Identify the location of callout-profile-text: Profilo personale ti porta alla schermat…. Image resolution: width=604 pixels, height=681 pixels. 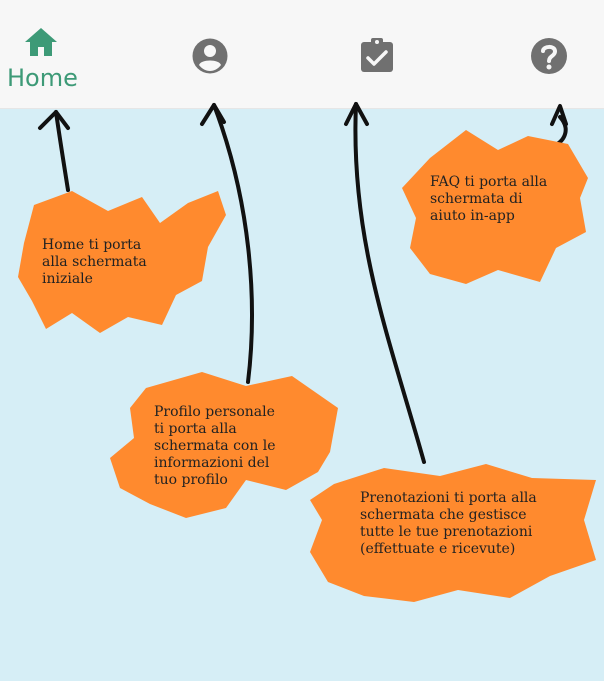
(215, 446).